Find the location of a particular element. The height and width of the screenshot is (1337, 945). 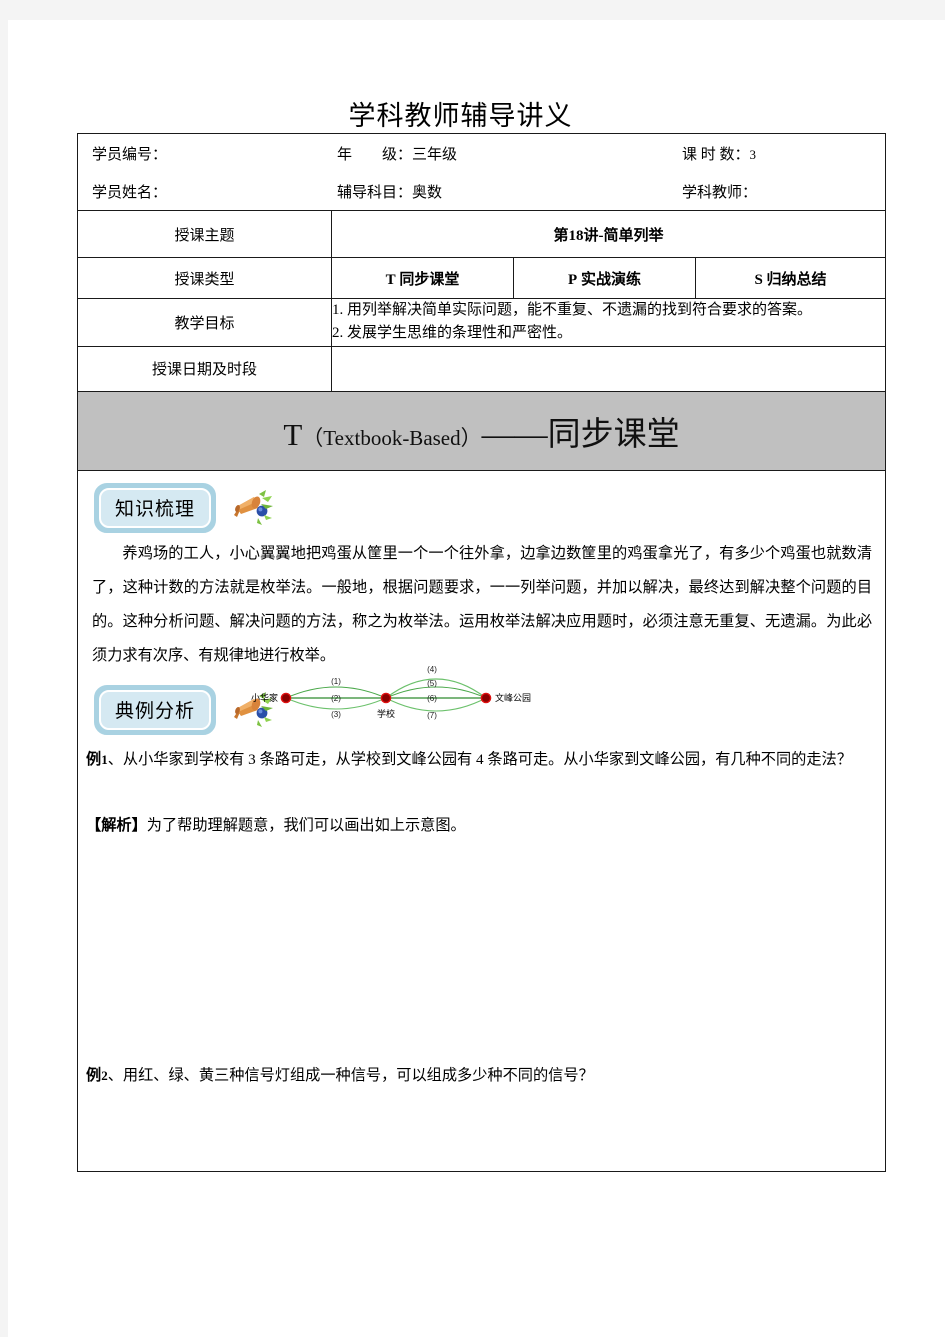

subject-field: 辅导科目：奥数 is located at coordinates (509, 191).